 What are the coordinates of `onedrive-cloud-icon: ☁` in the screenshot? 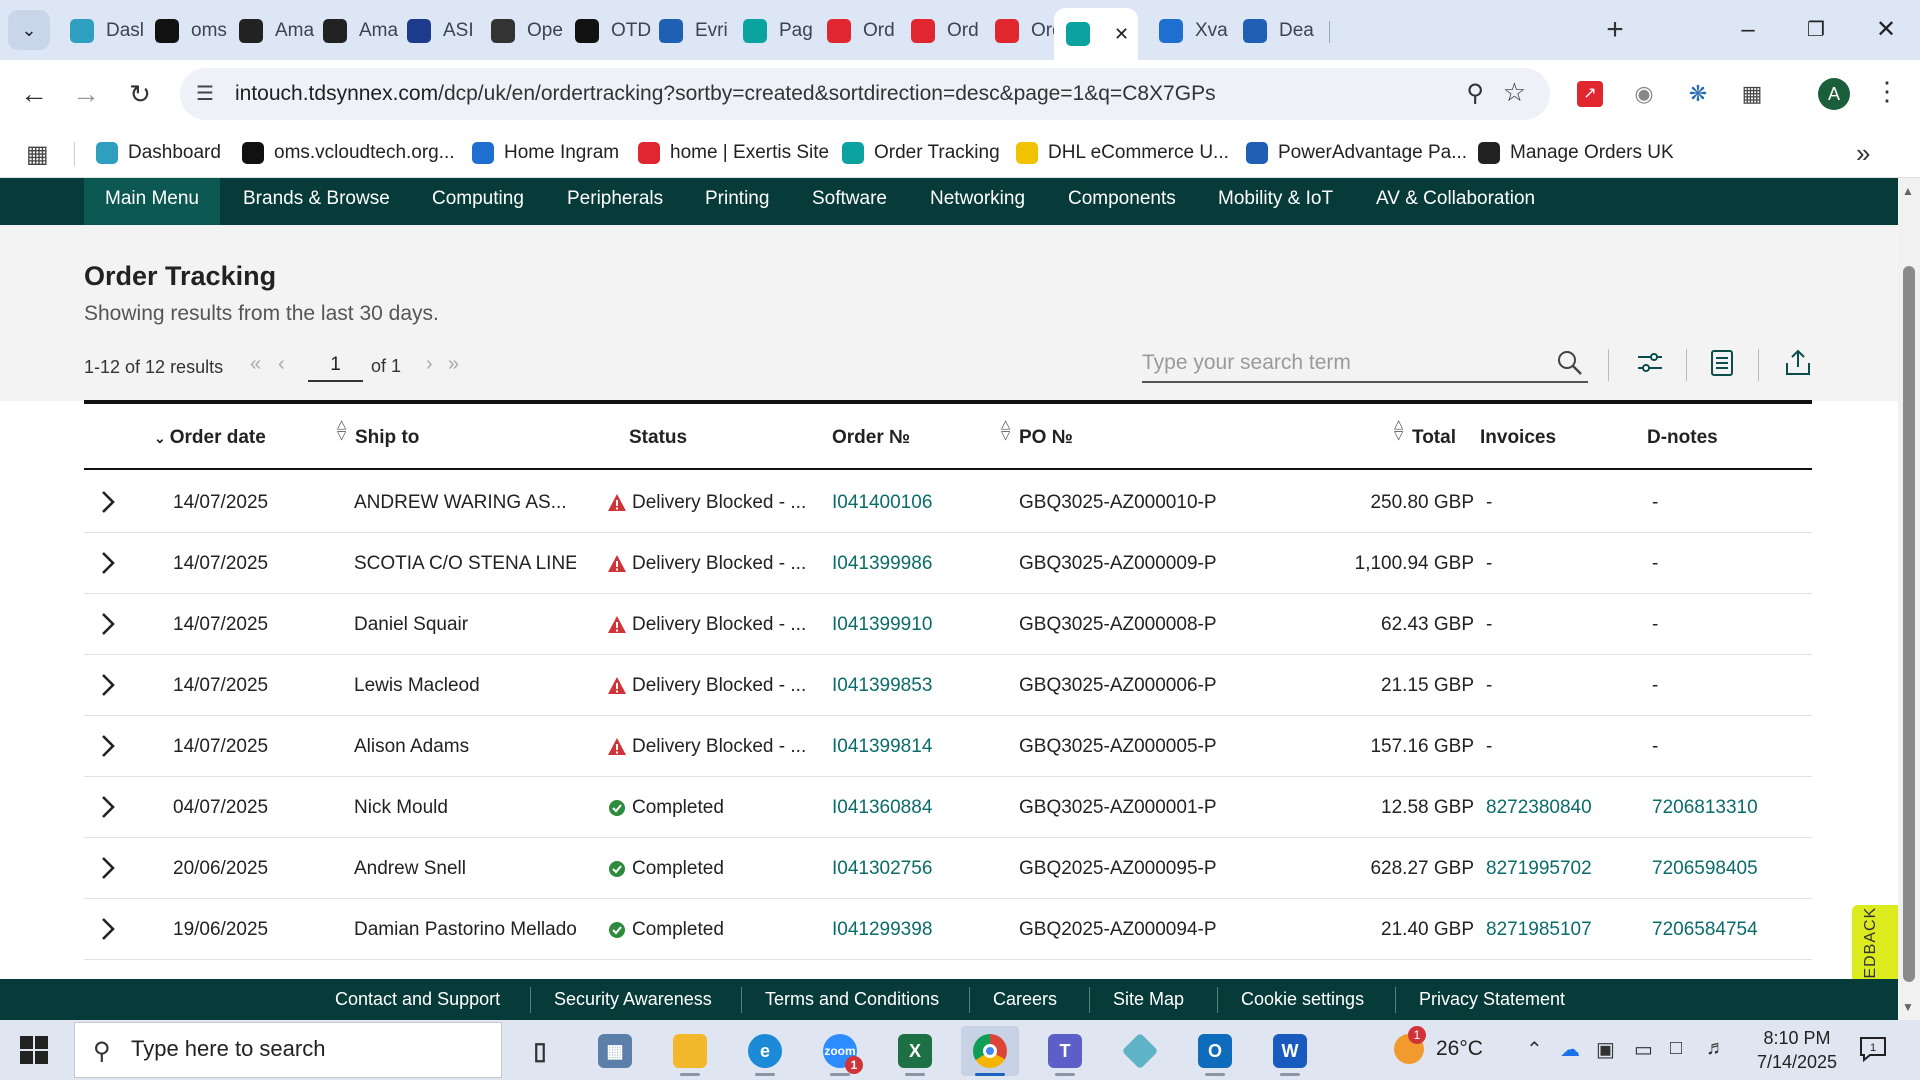 It's located at (1570, 1049).